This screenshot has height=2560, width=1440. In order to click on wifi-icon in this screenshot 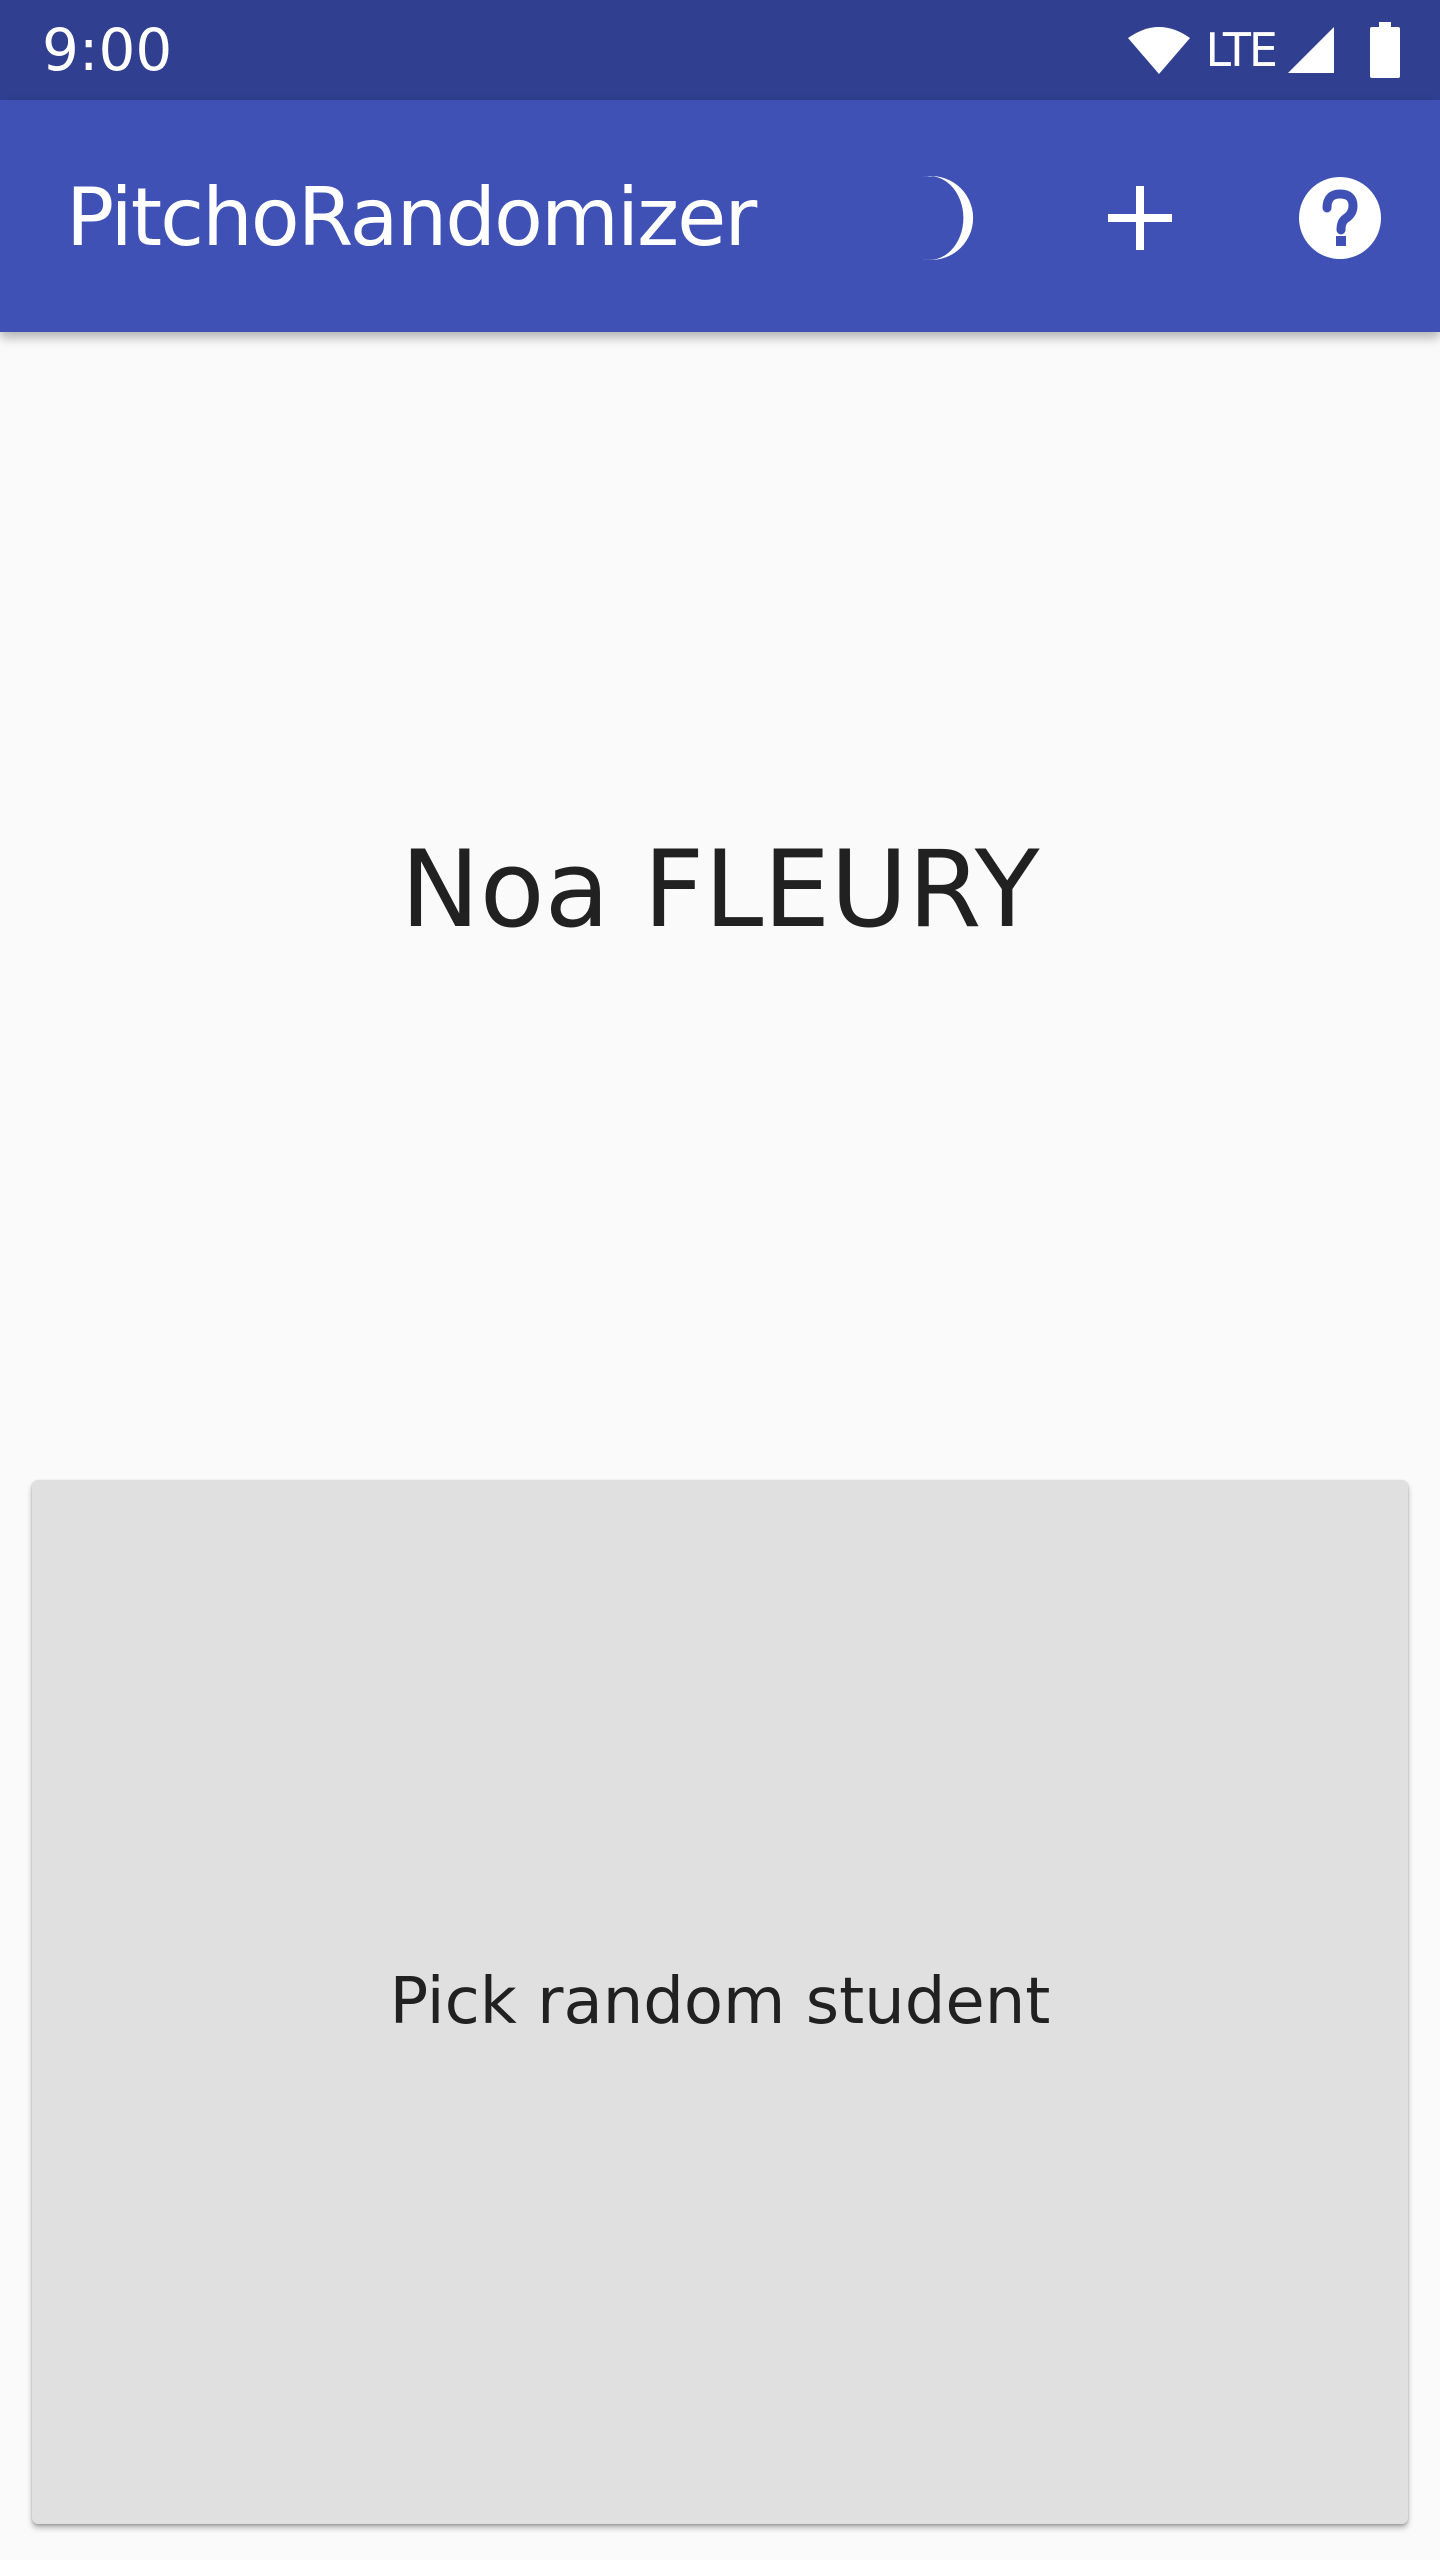, I will do `click(1159, 50)`.